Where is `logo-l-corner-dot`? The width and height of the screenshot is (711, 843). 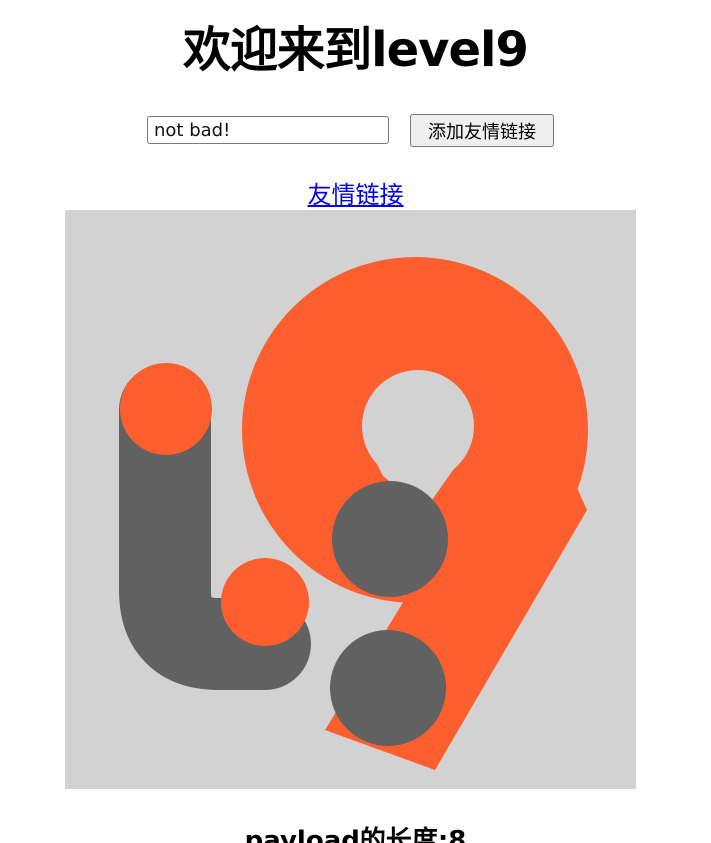
logo-l-corner-dot is located at coordinates (265, 602).